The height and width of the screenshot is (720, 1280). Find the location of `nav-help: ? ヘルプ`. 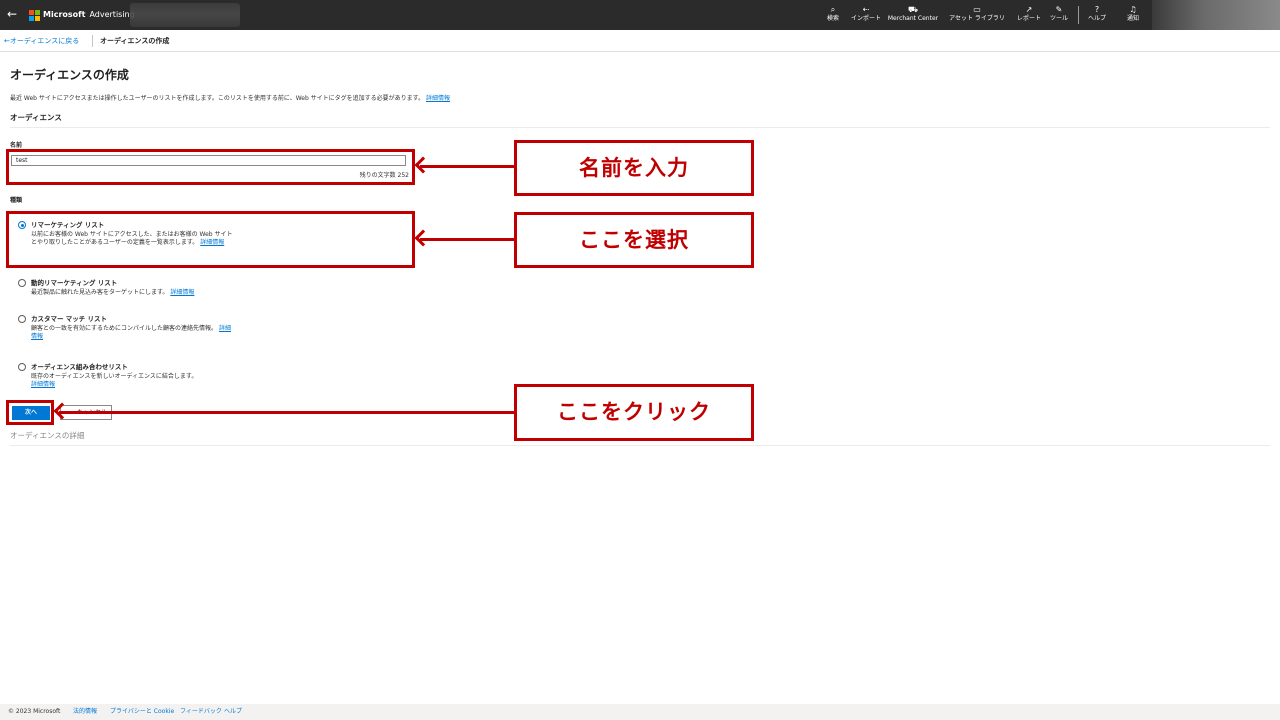

nav-help: ? ヘルプ is located at coordinates (1097, 14).